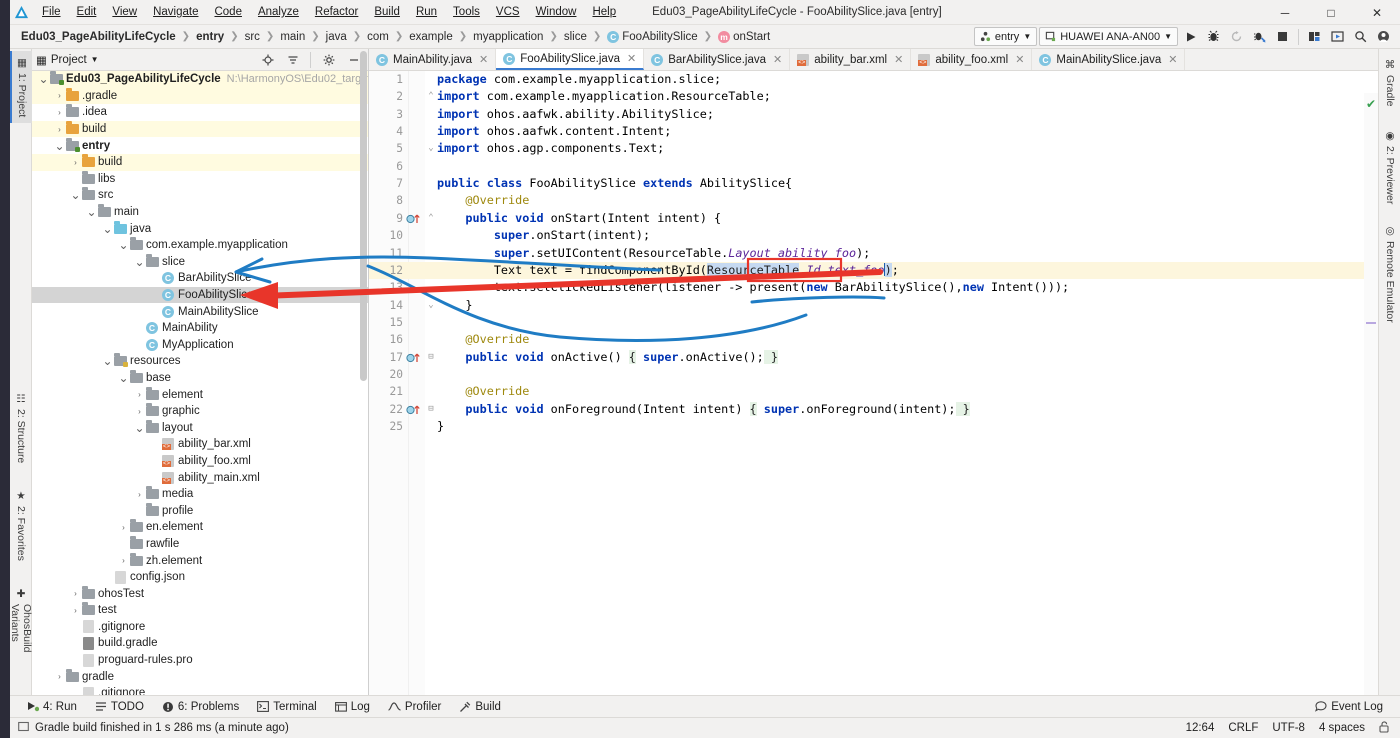 Image resolution: width=1400 pixels, height=738 pixels. Describe the element at coordinates (328, 59) in the screenshot. I see `settings-gear-icon` at that location.